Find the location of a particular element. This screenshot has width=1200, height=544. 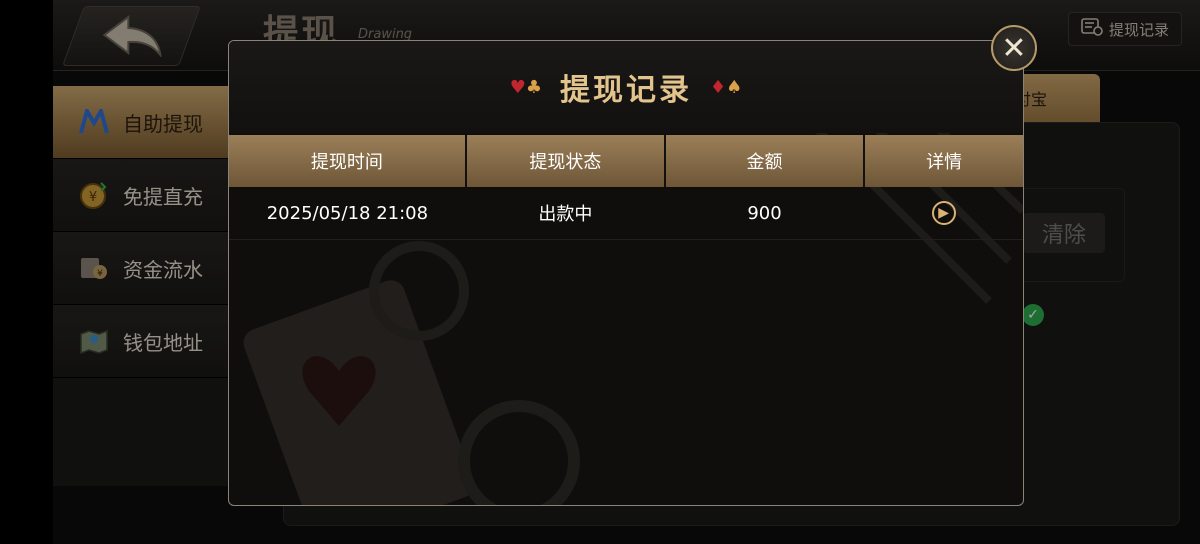

dialog-header: ♥♣ 提现记录 ♦♠ is located at coordinates (626, 87).